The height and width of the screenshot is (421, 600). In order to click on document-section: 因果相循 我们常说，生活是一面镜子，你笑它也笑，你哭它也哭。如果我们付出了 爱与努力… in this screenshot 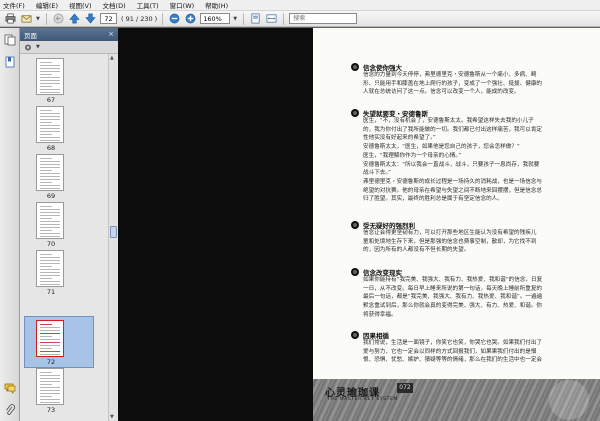, I will do `click(472, 347)`.